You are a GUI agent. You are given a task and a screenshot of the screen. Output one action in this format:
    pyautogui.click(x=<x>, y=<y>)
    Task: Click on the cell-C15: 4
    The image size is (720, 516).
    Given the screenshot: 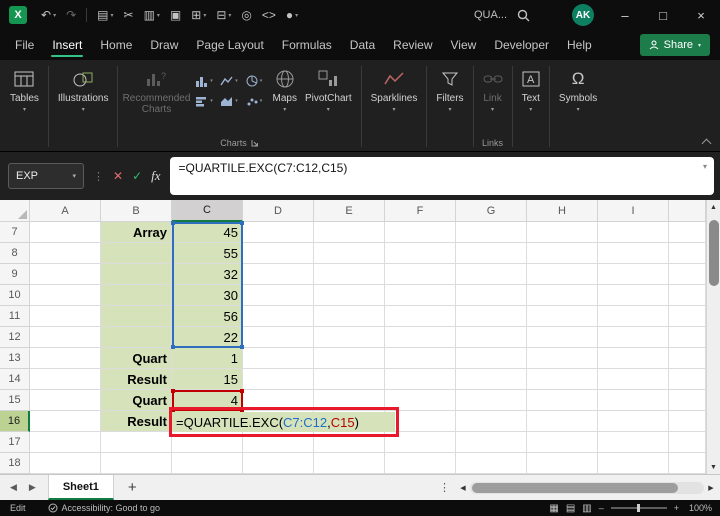 What is the action you would take?
    pyautogui.click(x=207, y=400)
    